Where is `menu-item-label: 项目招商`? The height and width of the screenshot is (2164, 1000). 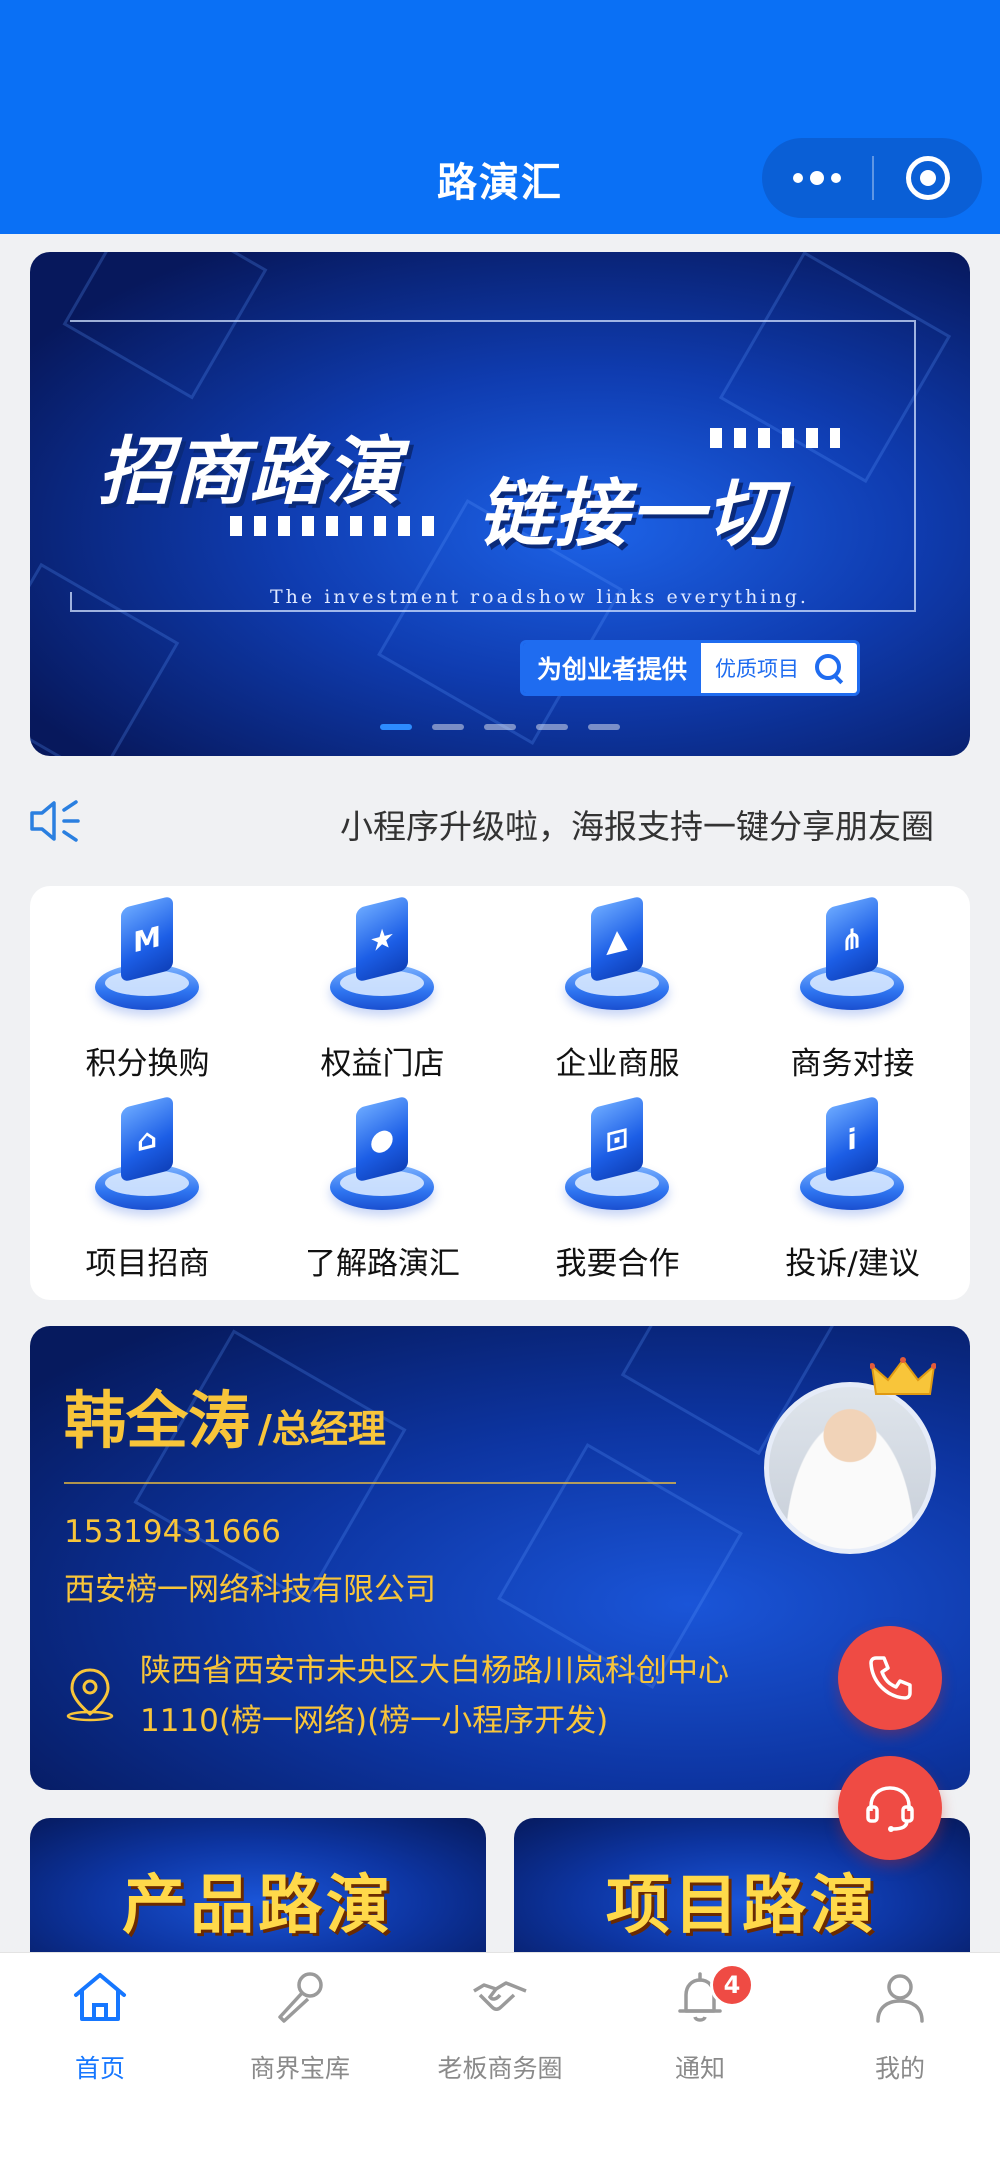 menu-item-label: 项目招商 is located at coordinates (147, 1264).